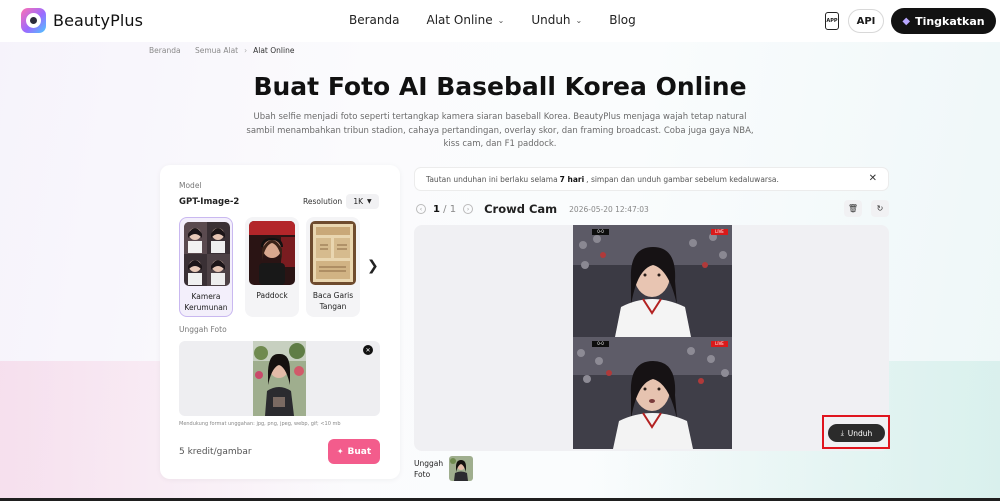 The image size is (1000, 501). I want to click on style-card-paddock: Paddock, so click(272, 267).